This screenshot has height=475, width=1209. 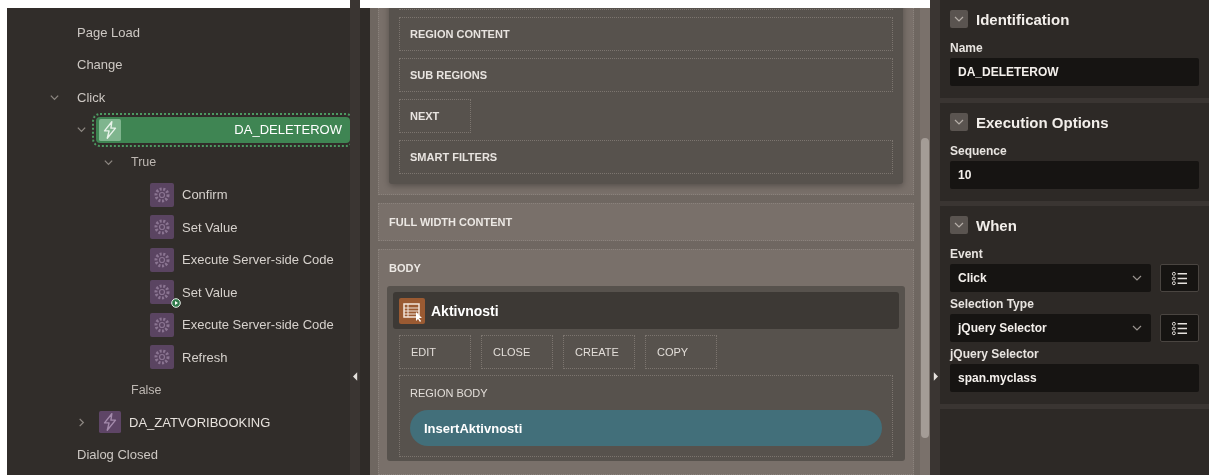 What do you see at coordinates (996, 225) in the screenshot?
I see `section-title: When` at bounding box center [996, 225].